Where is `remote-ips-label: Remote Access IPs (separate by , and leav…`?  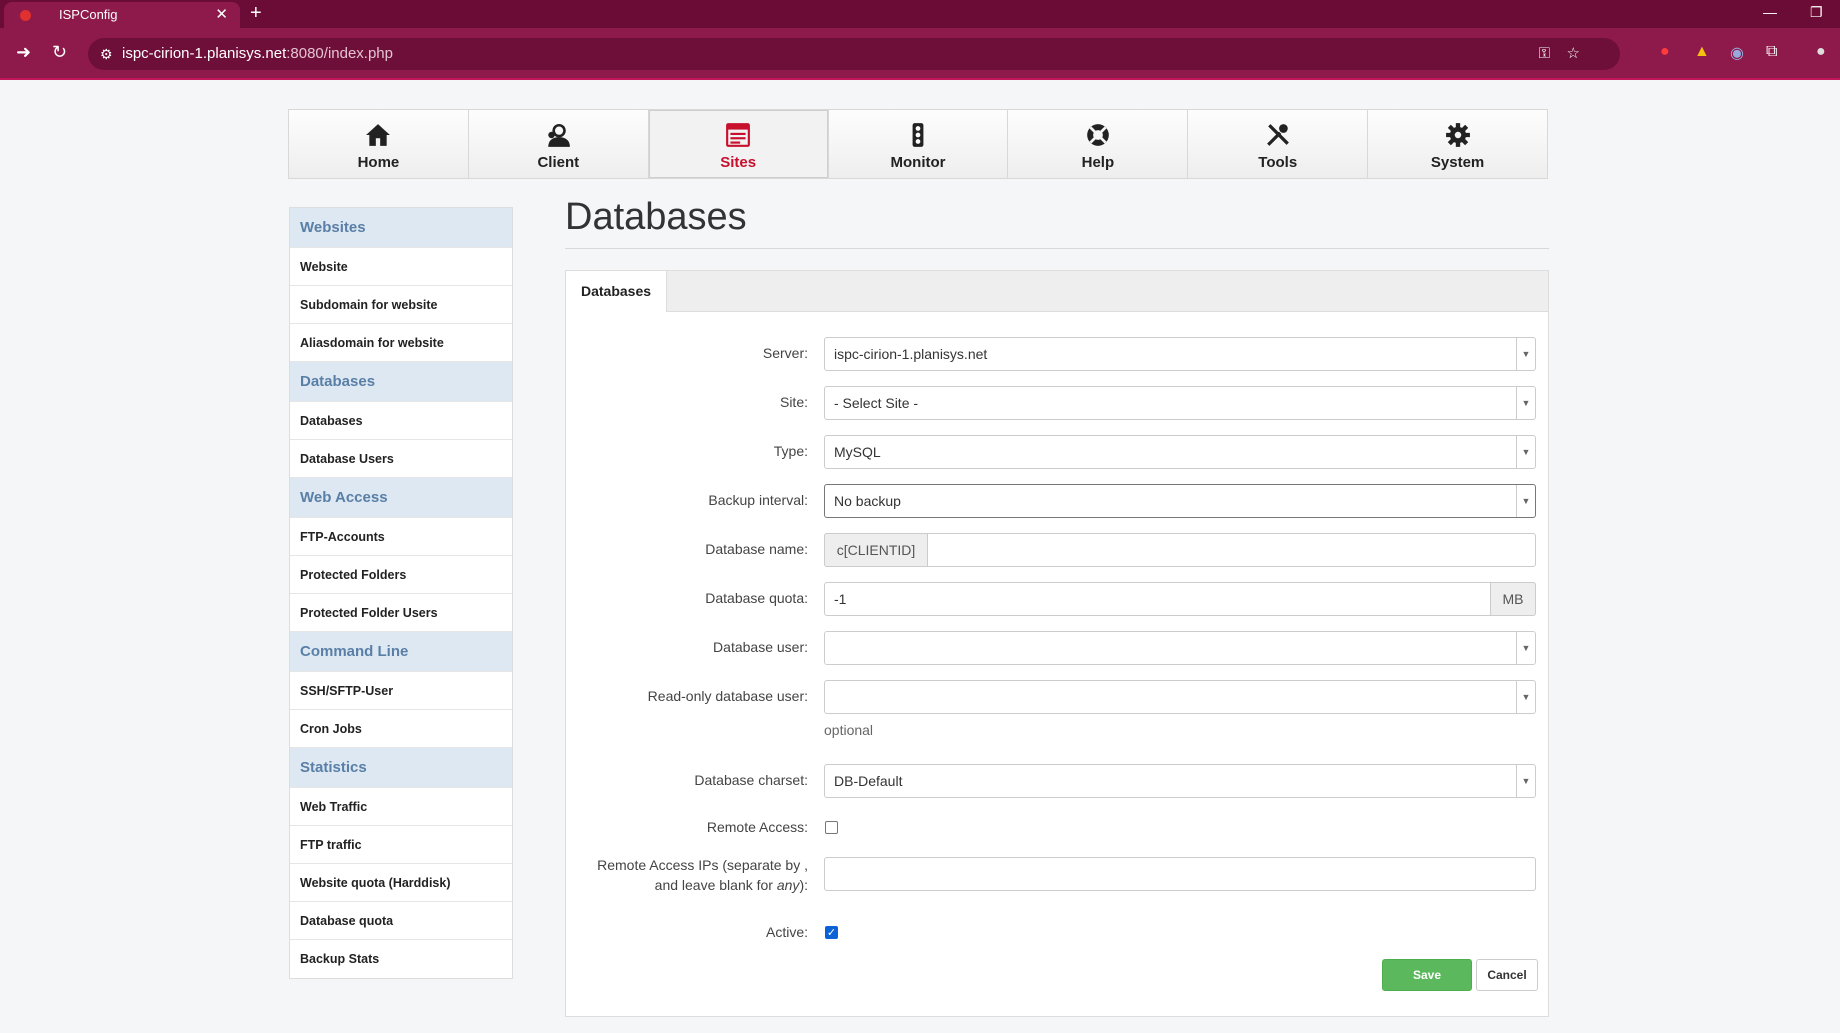
remote-ips-label: Remote Access IPs (separate by , and leav… is located at coordinates (702, 875).